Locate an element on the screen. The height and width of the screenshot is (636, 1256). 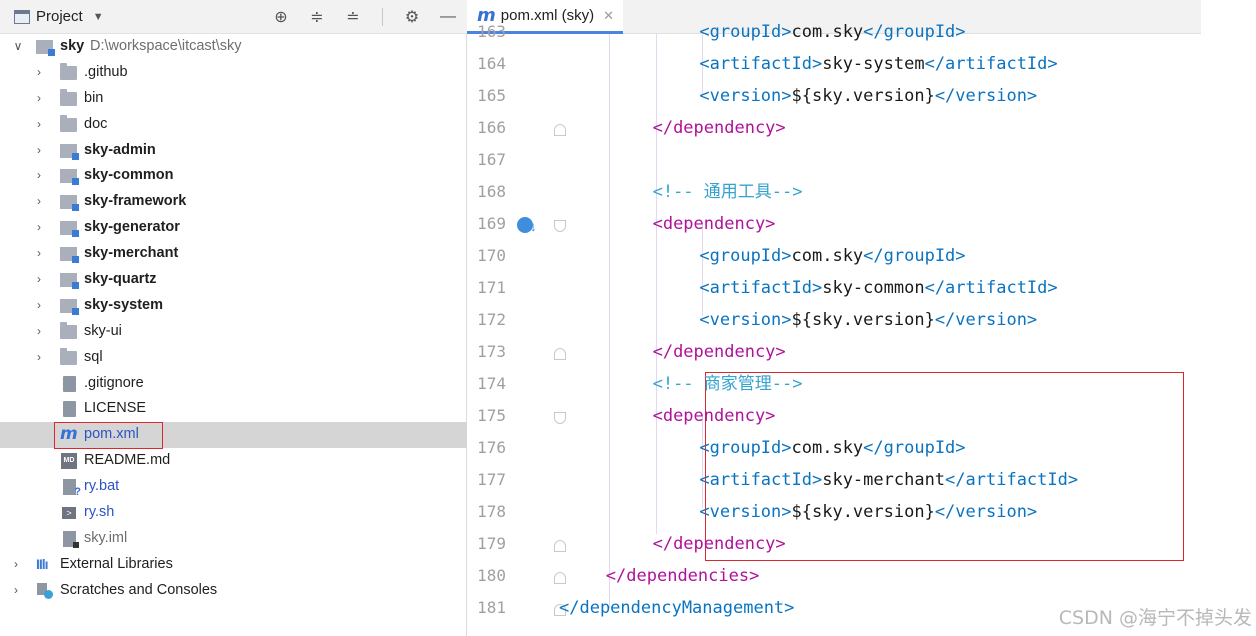
project-icon is located at coordinates (22, 16).